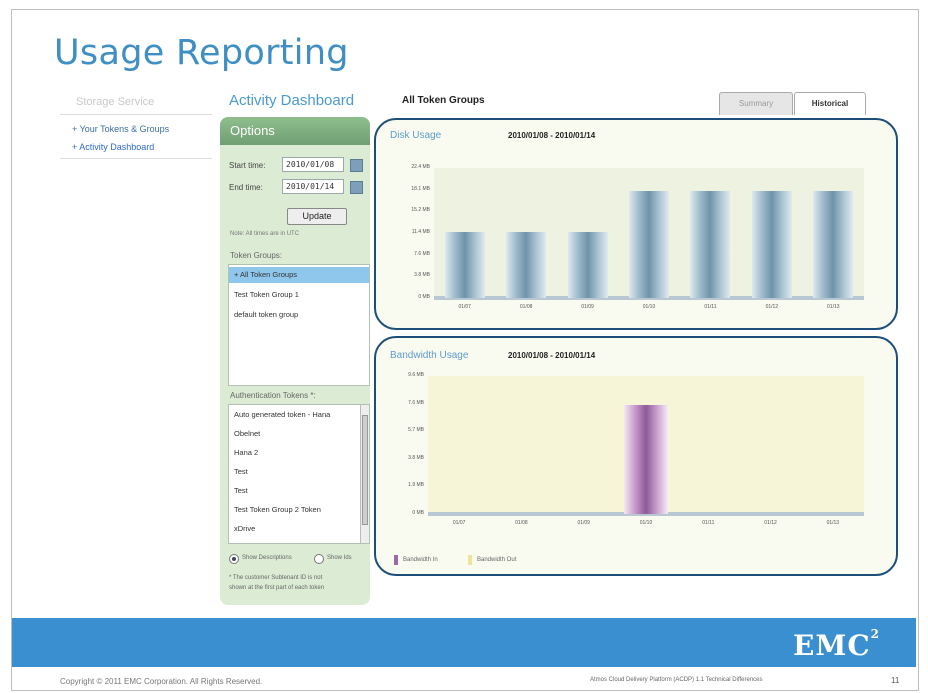 The height and width of the screenshot is (693, 928). Describe the element at coordinates (365, 470) in the screenshot. I see `scrollbar-thumb` at that location.